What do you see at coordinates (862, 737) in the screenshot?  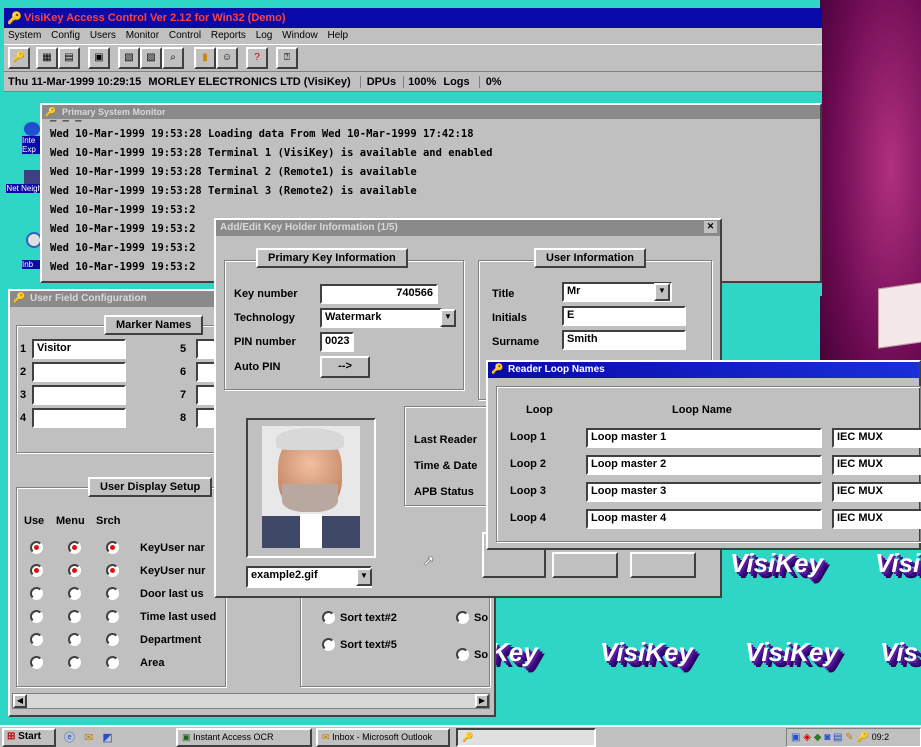 I see `tray-icon: 🔑` at bounding box center [862, 737].